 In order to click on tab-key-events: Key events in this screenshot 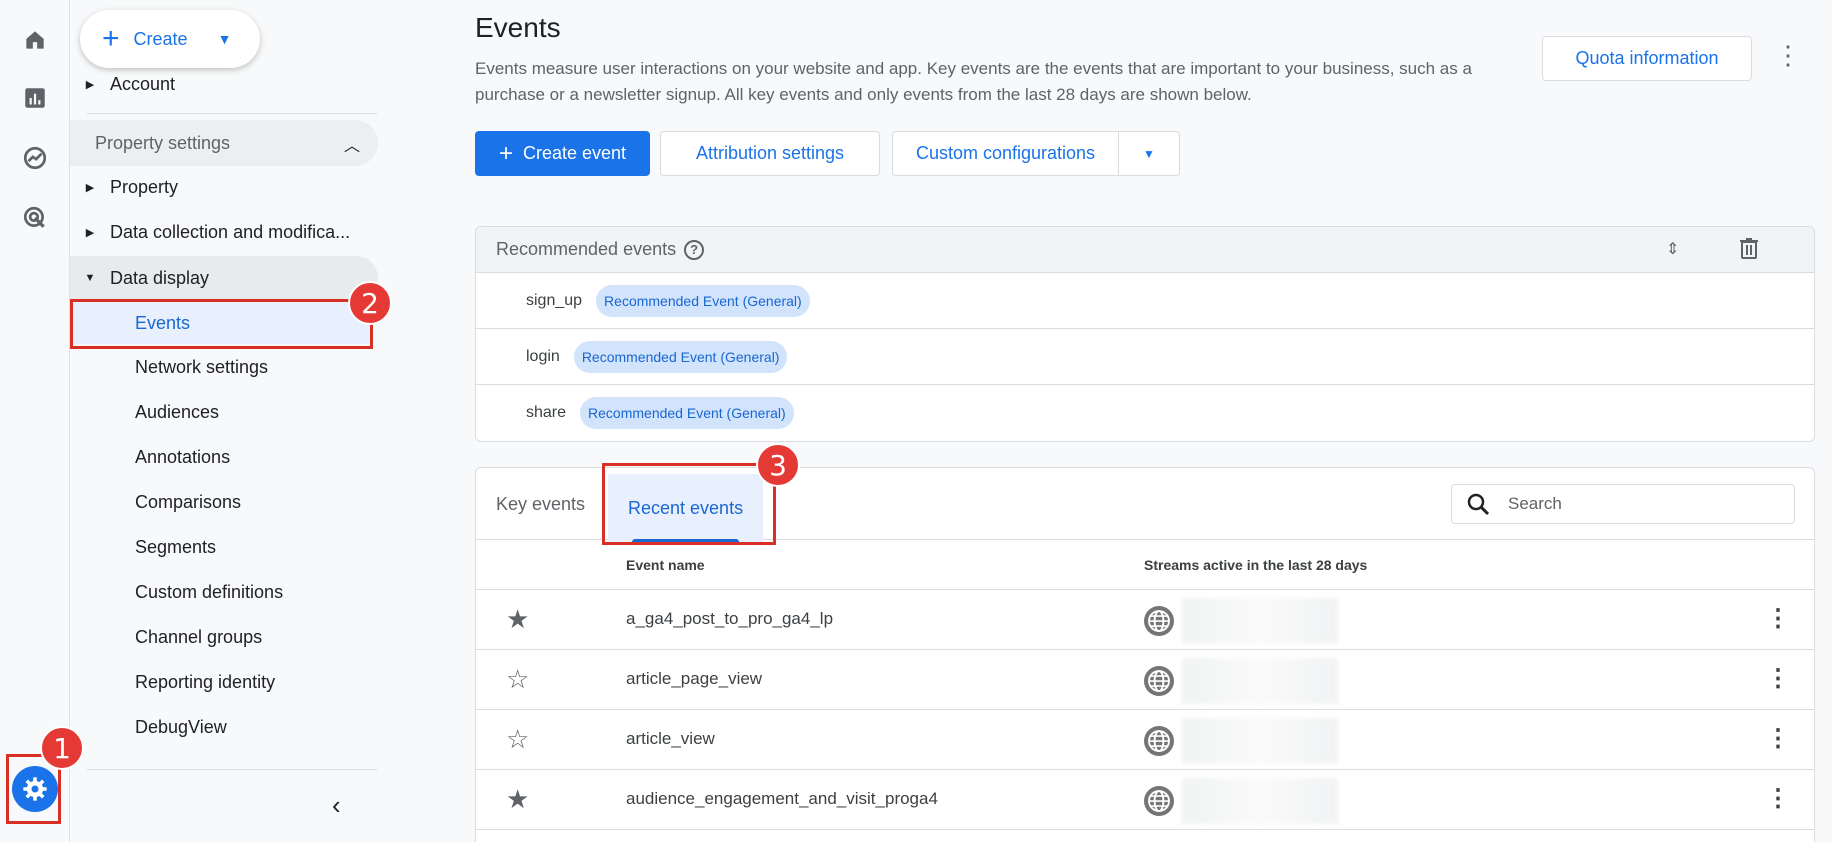, I will do `click(540, 504)`.